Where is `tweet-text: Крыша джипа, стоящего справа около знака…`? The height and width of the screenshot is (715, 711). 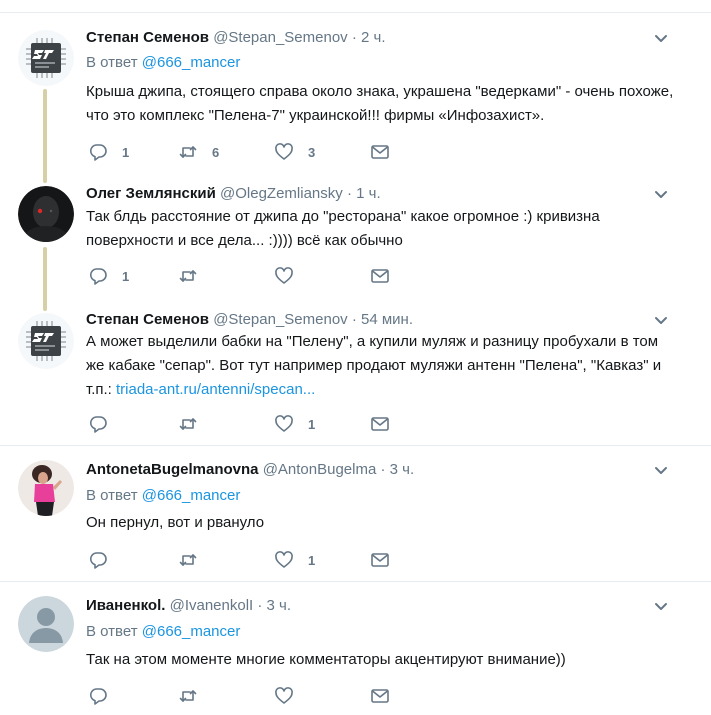 tweet-text: Крыша джипа, стоящего справа около знака… is located at coordinates (380, 103).